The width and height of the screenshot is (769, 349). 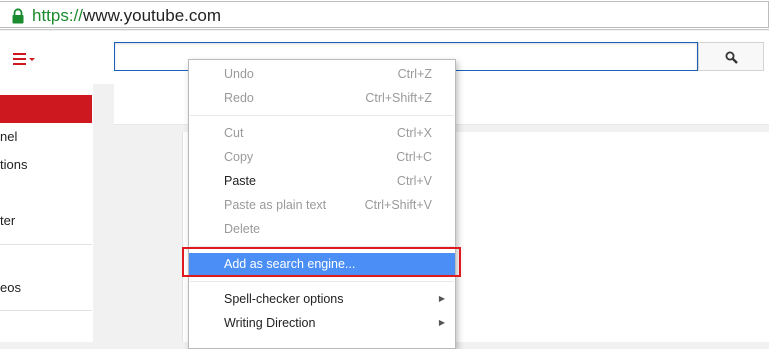 I want to click on menu-item-label: Redo, so click(x=239, y=98).